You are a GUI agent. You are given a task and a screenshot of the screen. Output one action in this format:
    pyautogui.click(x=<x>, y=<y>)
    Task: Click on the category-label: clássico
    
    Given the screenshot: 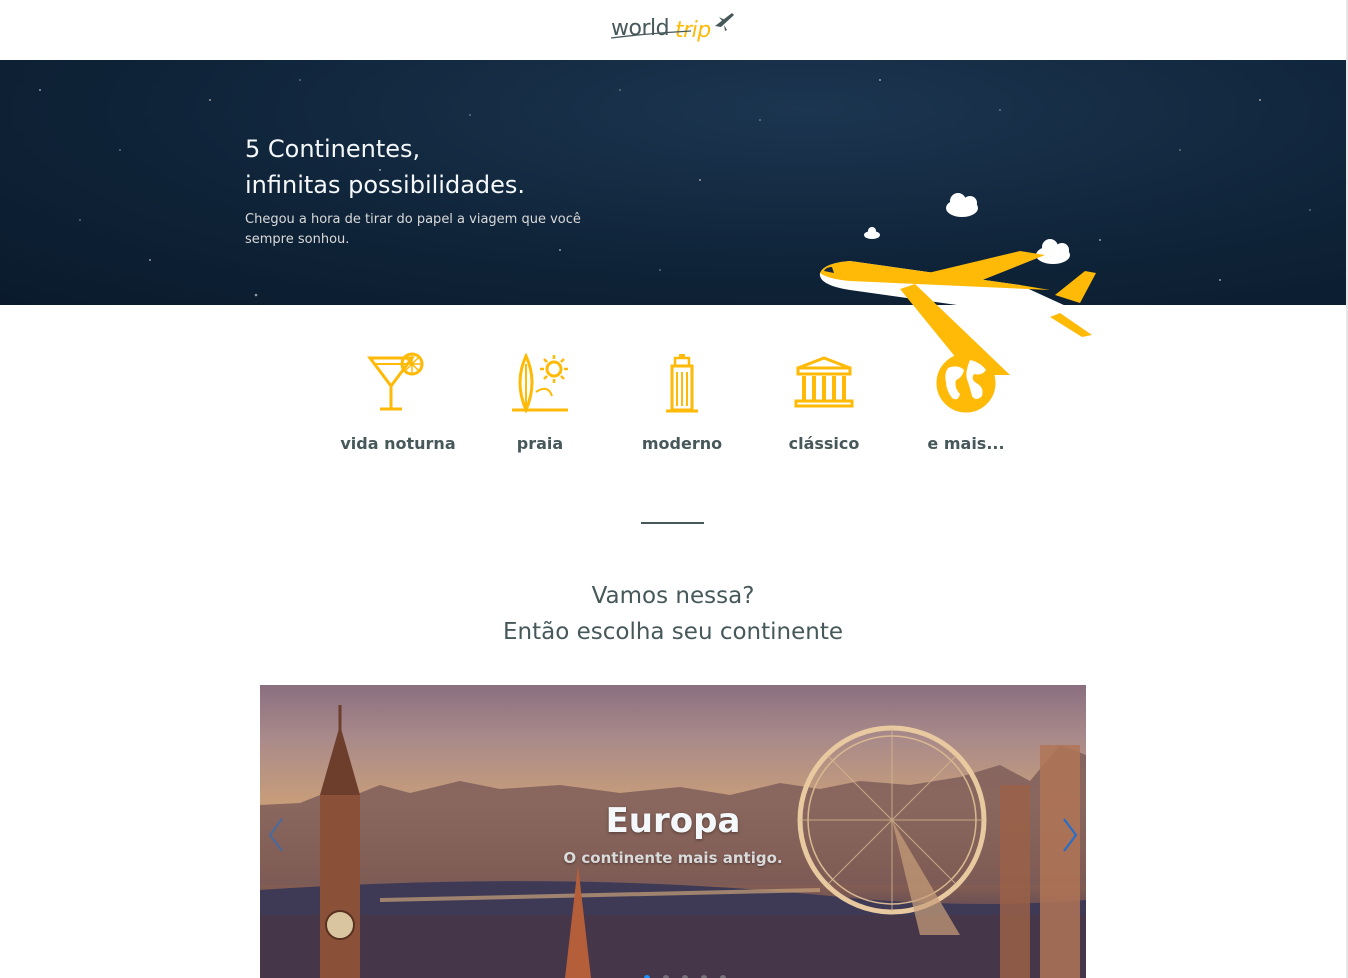 What is the action you would take?
    pyautogui.click(x=824, y=443)
    